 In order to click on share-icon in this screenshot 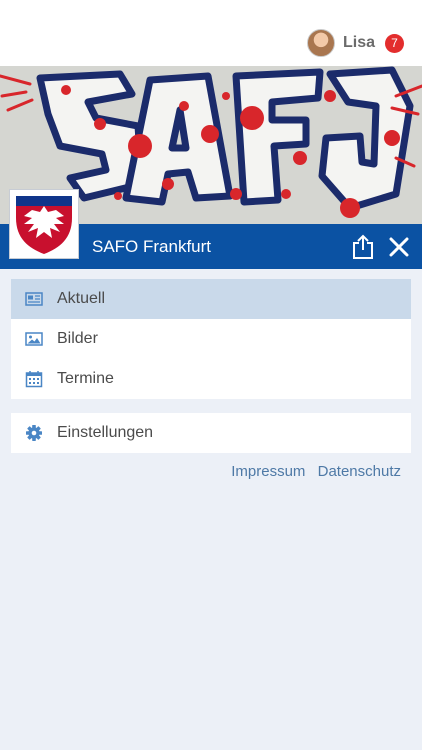, I will do `click(363, 246)`.